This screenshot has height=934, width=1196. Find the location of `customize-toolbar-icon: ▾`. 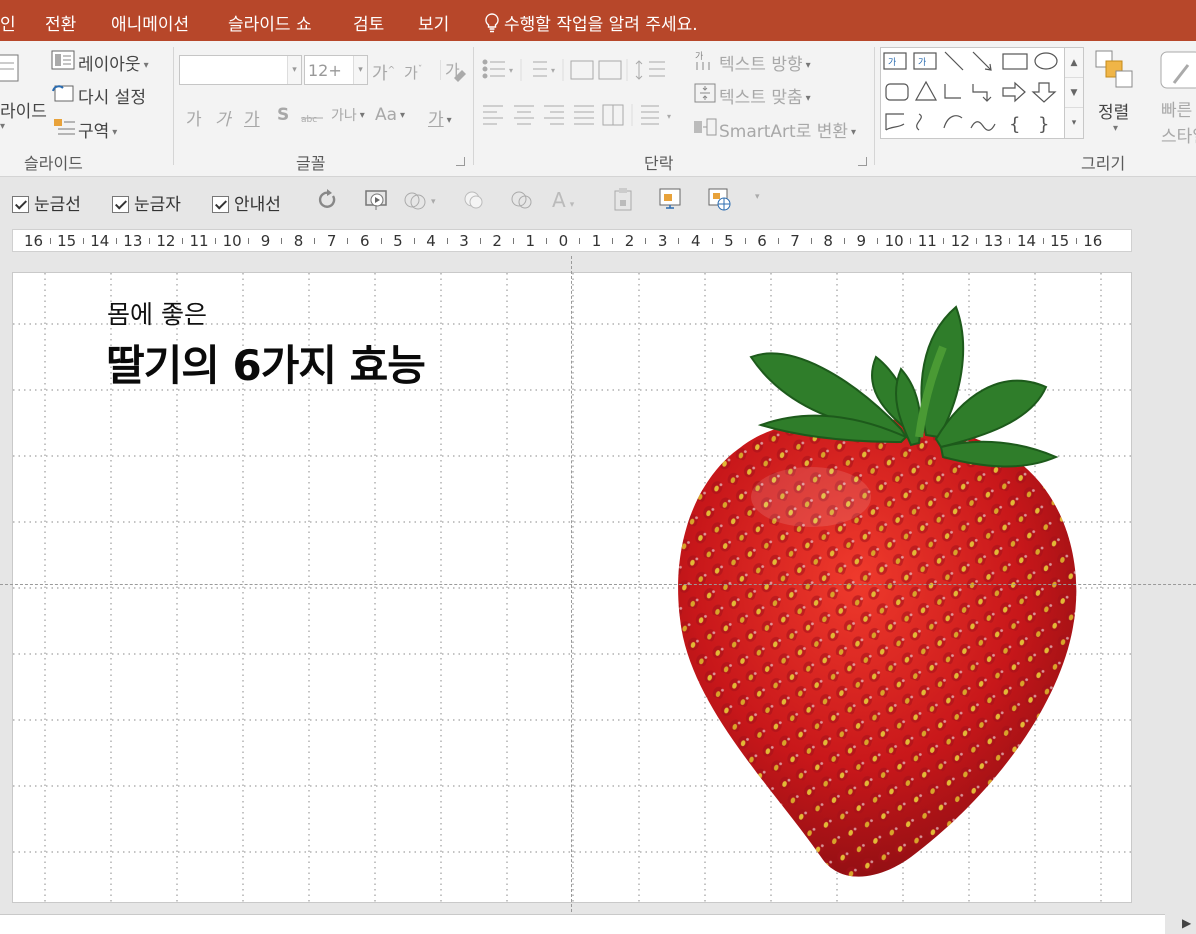

customize-toolbar-icon: ▾ is located at coordinates (757, 197).